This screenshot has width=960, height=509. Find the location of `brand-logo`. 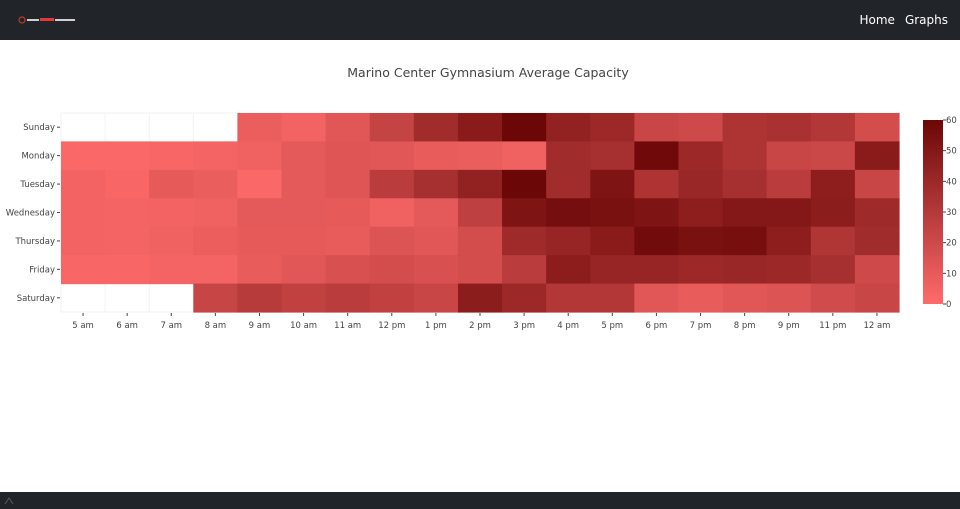

brand-logo is located at coordinates (49, 20).